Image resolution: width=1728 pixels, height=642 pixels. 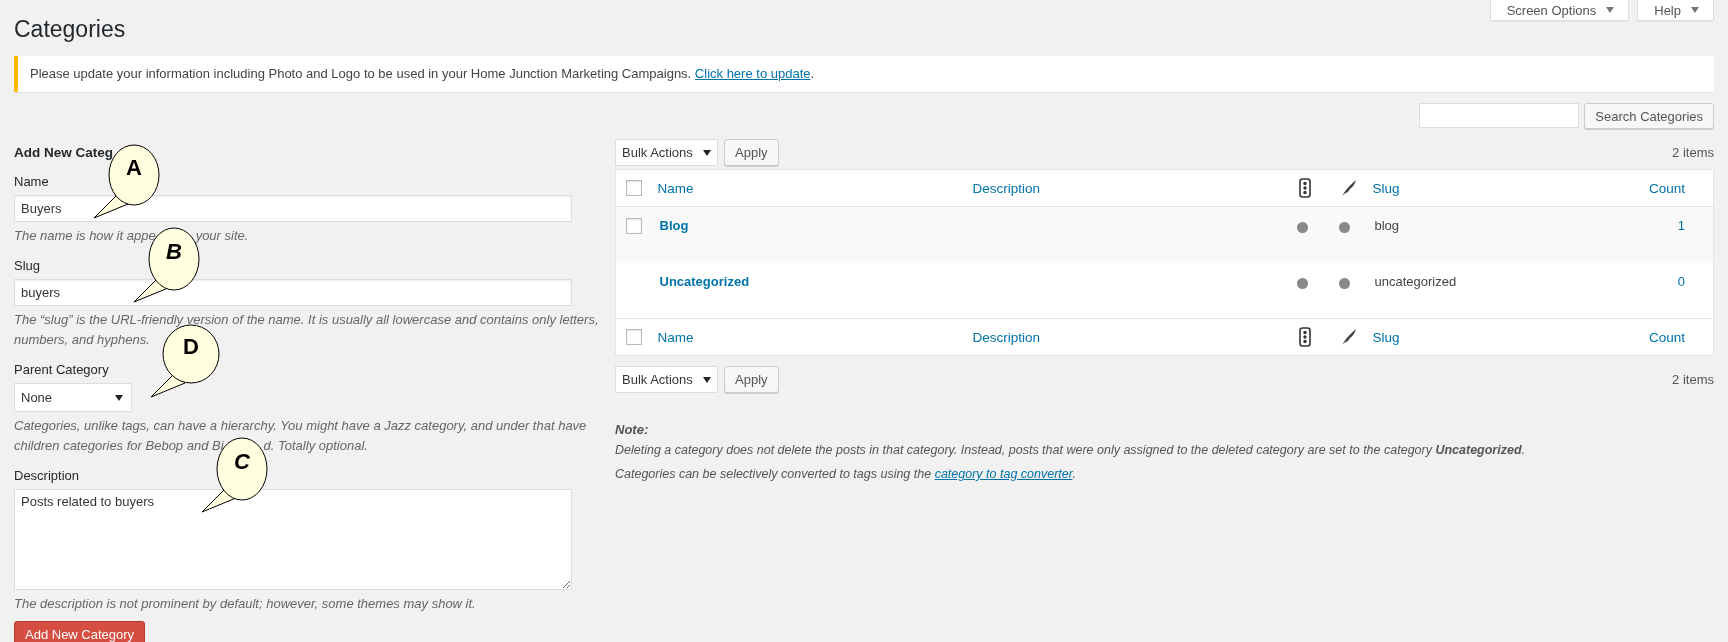 I want to click on field-label: Slug, so click(x=28, y=266).